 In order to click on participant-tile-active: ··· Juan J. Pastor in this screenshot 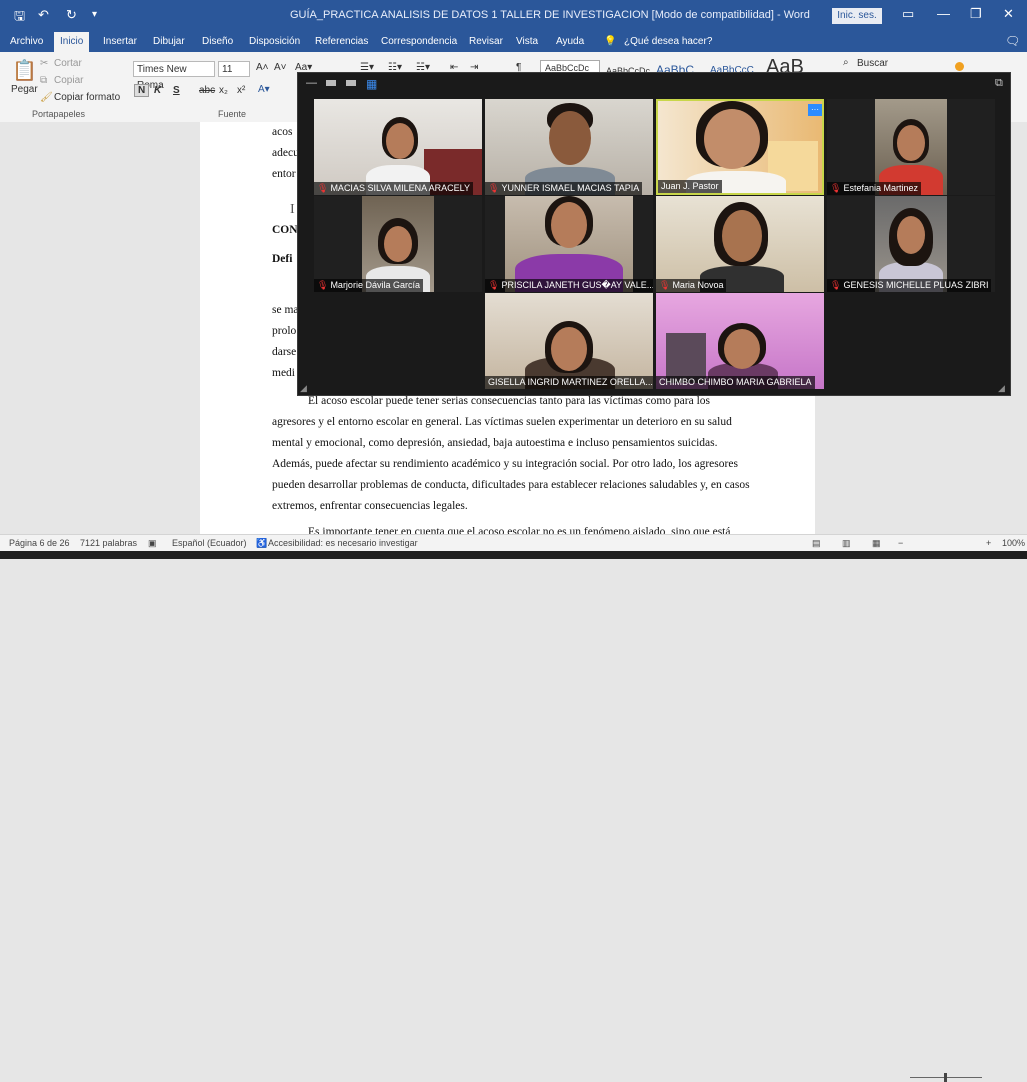, I will do `click(740, 147)`.